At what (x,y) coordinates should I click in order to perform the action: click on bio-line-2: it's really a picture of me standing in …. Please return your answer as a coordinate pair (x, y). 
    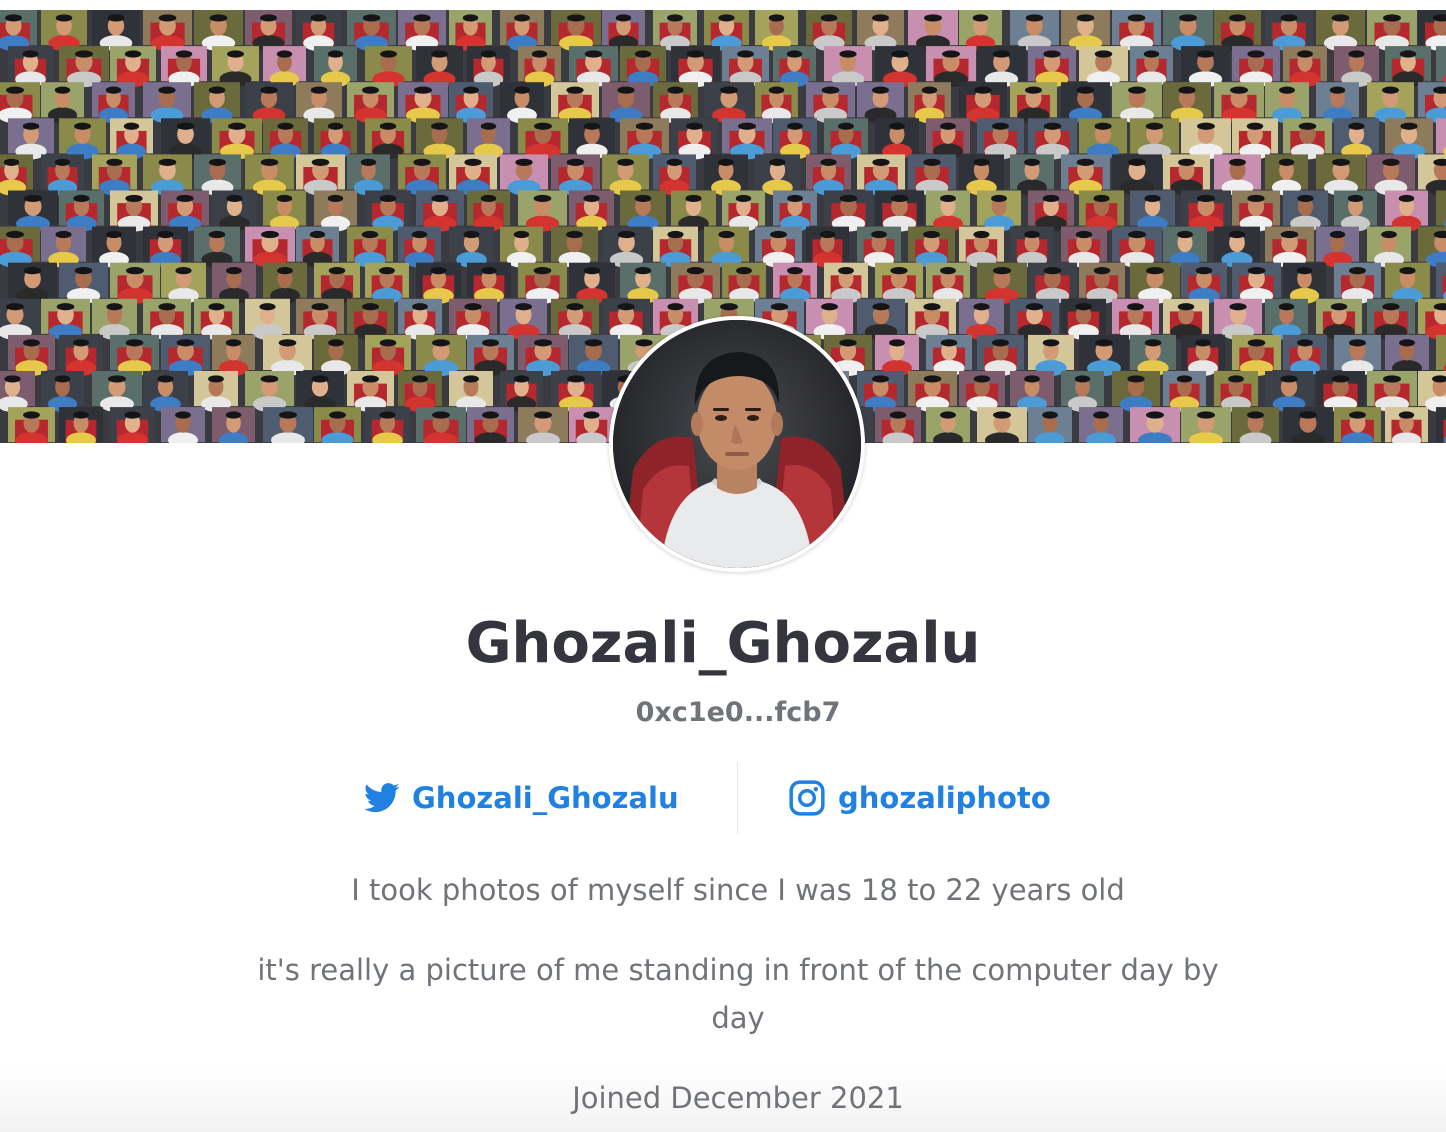
    Looking at the image, I should click on (738, 994).